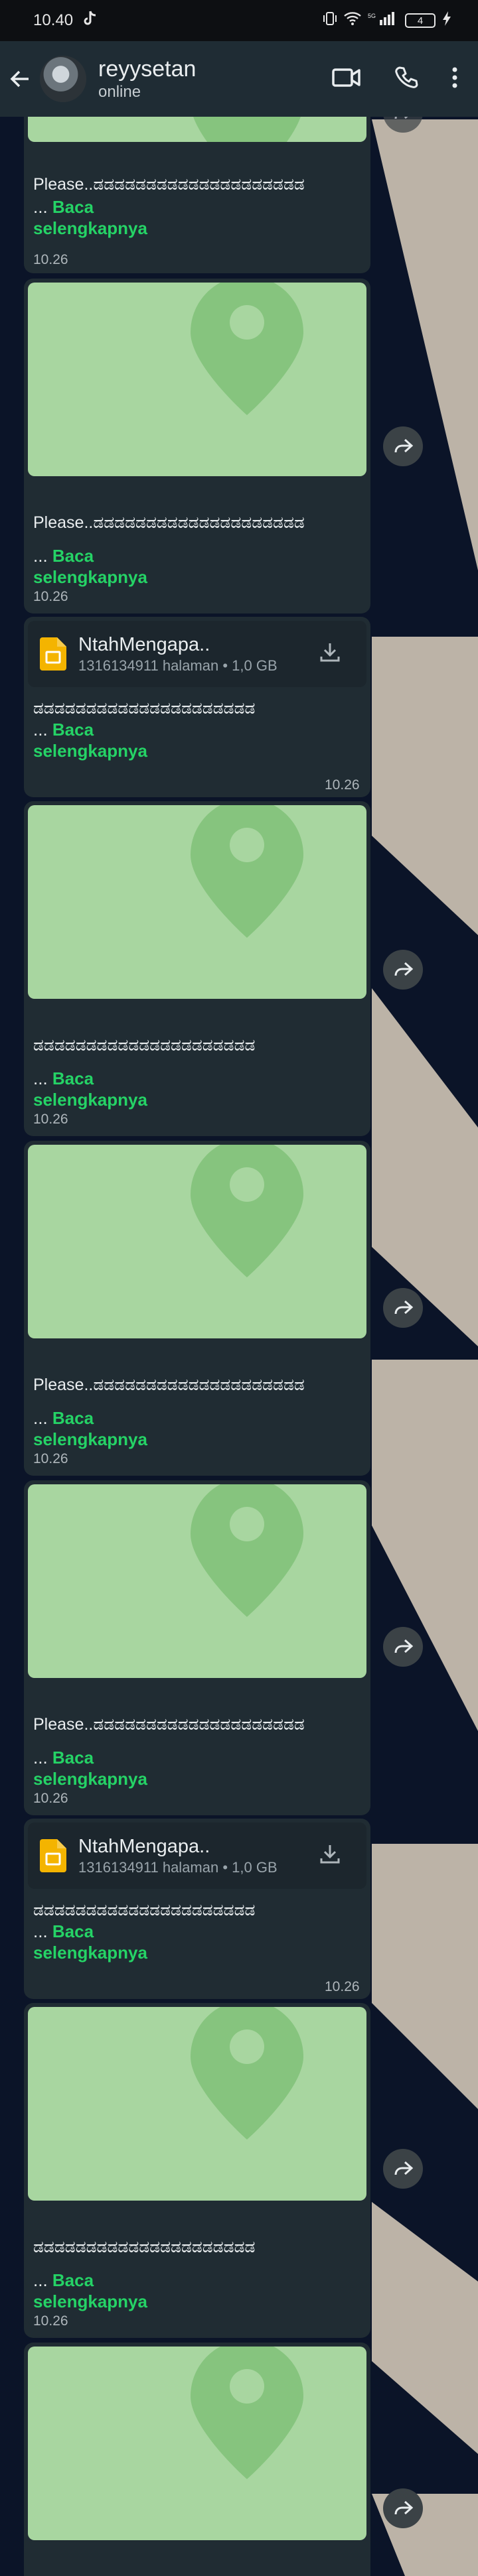  What do you see at coordinates (239, 79) in the screenshot?
I see `chat-header: reyysetan online` at bounding box center [239, 79].